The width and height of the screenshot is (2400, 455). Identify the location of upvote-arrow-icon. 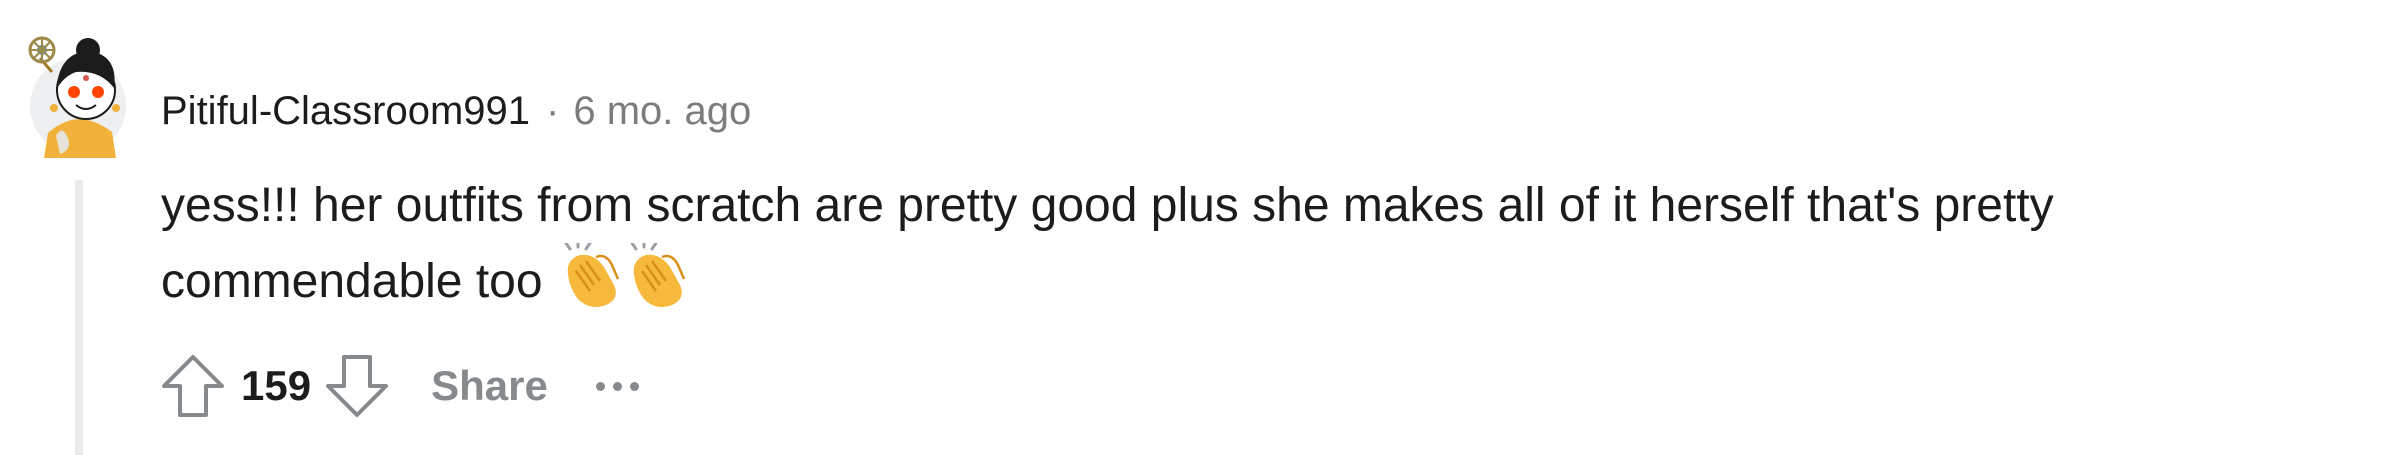
(193, 386).